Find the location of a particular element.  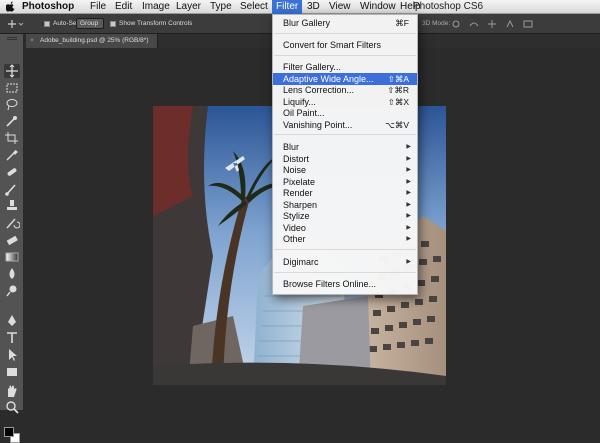

document-tab-title: Adobe_building.psd @ 25% (RGB/8*) is located at coordinates (94, 40).